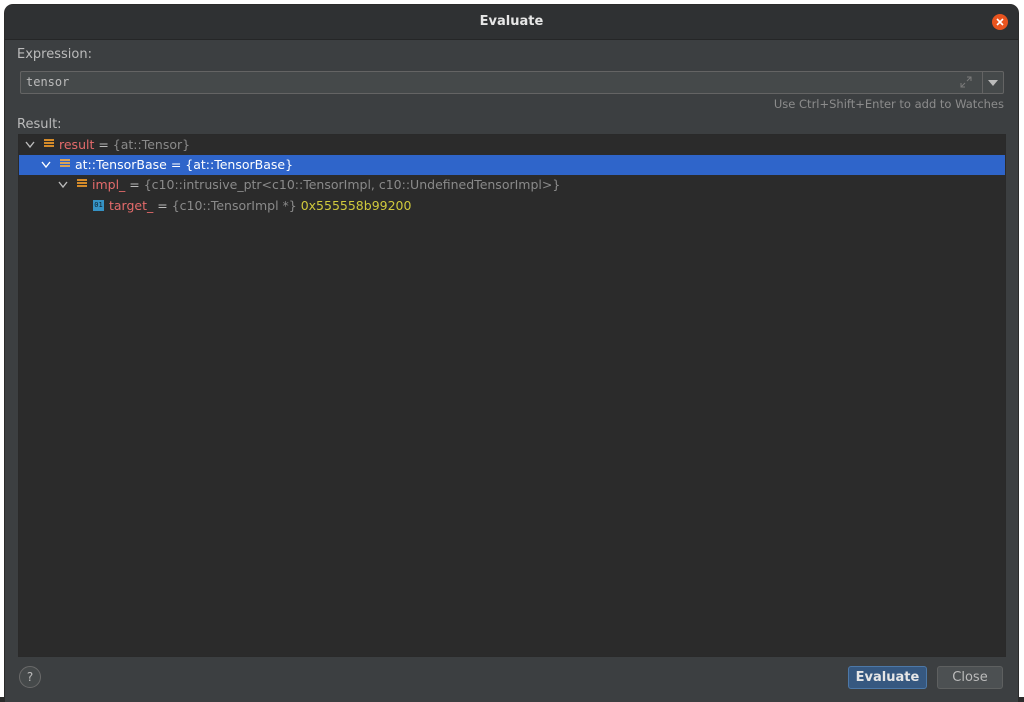  I want to click on expression-label: Expression:, so click(54, 54).